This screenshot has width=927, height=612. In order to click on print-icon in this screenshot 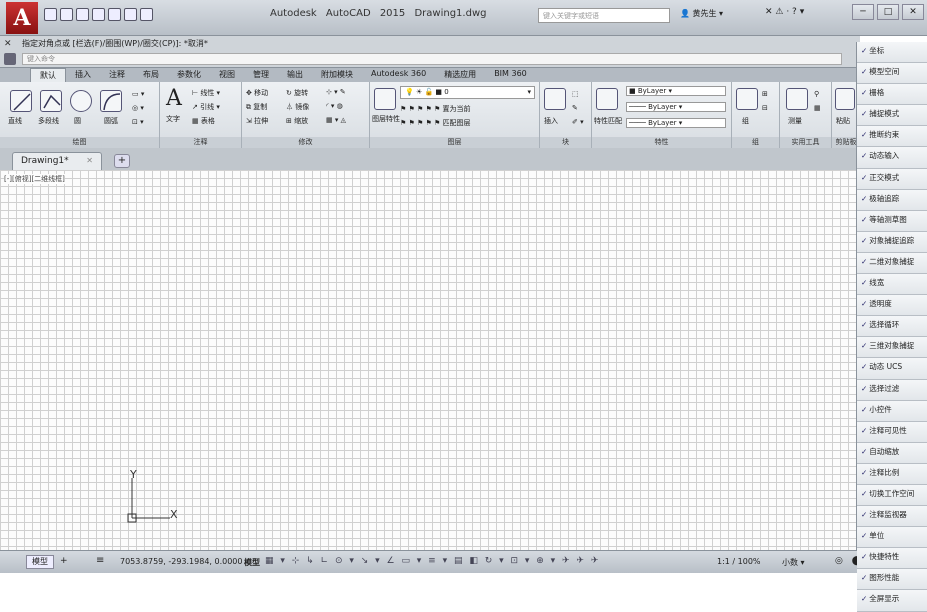, I will do `click(114, 14)`.